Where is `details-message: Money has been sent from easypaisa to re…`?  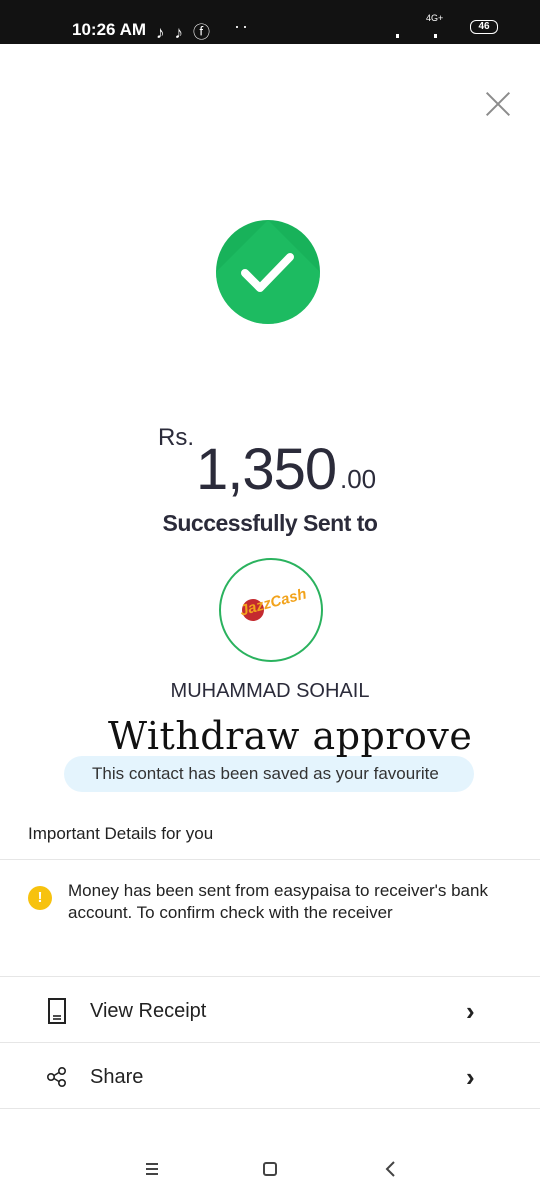 details-message: Money has been sent from easypaisa to re… is located at coordinates (278, 901).